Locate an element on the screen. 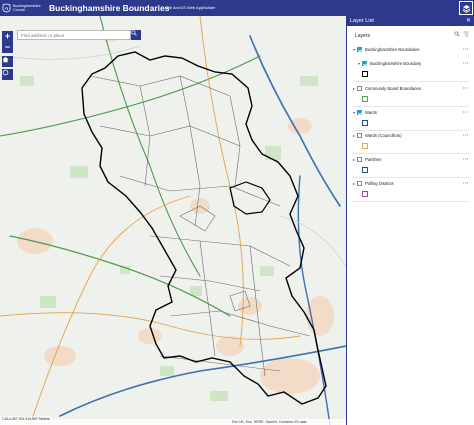 The height and width of the screenshot is (425, 474). filter-menu-icon is located at coordinates (466, 34).